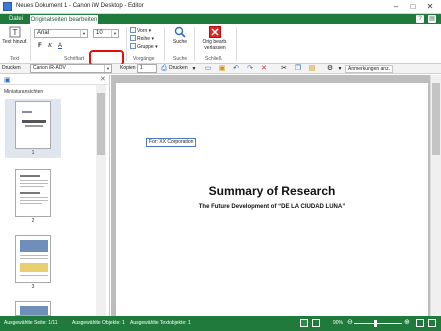  I want to click on zoom-slider-knob, so click(375, 323).